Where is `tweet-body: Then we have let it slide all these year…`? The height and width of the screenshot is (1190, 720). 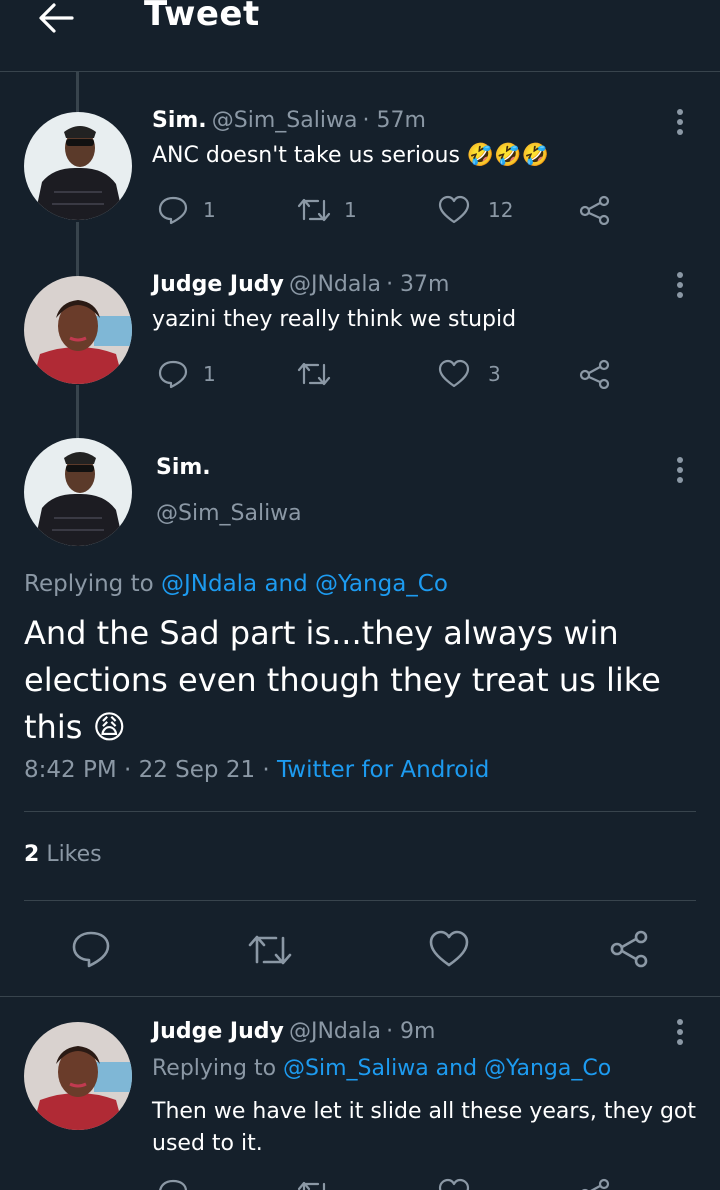
tweet-body: Then we have let it slide all these year… is located at coordinates (424, 1127).